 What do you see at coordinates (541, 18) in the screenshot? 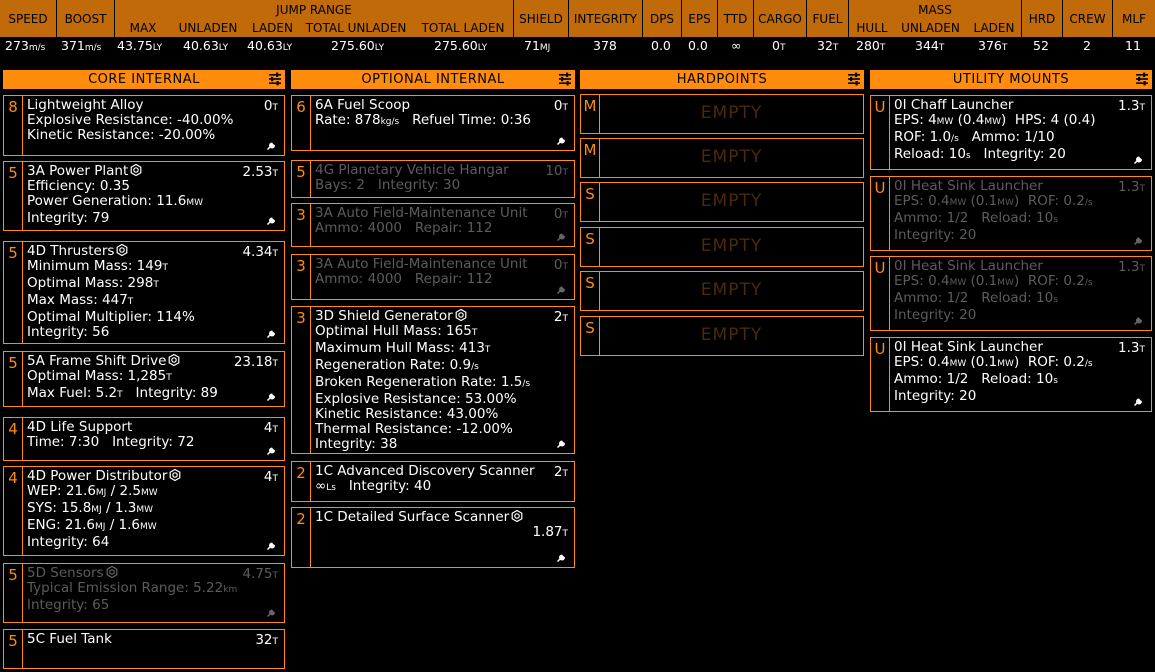
I see `shield-header: SHIELD` at bounding box center [541, 18].